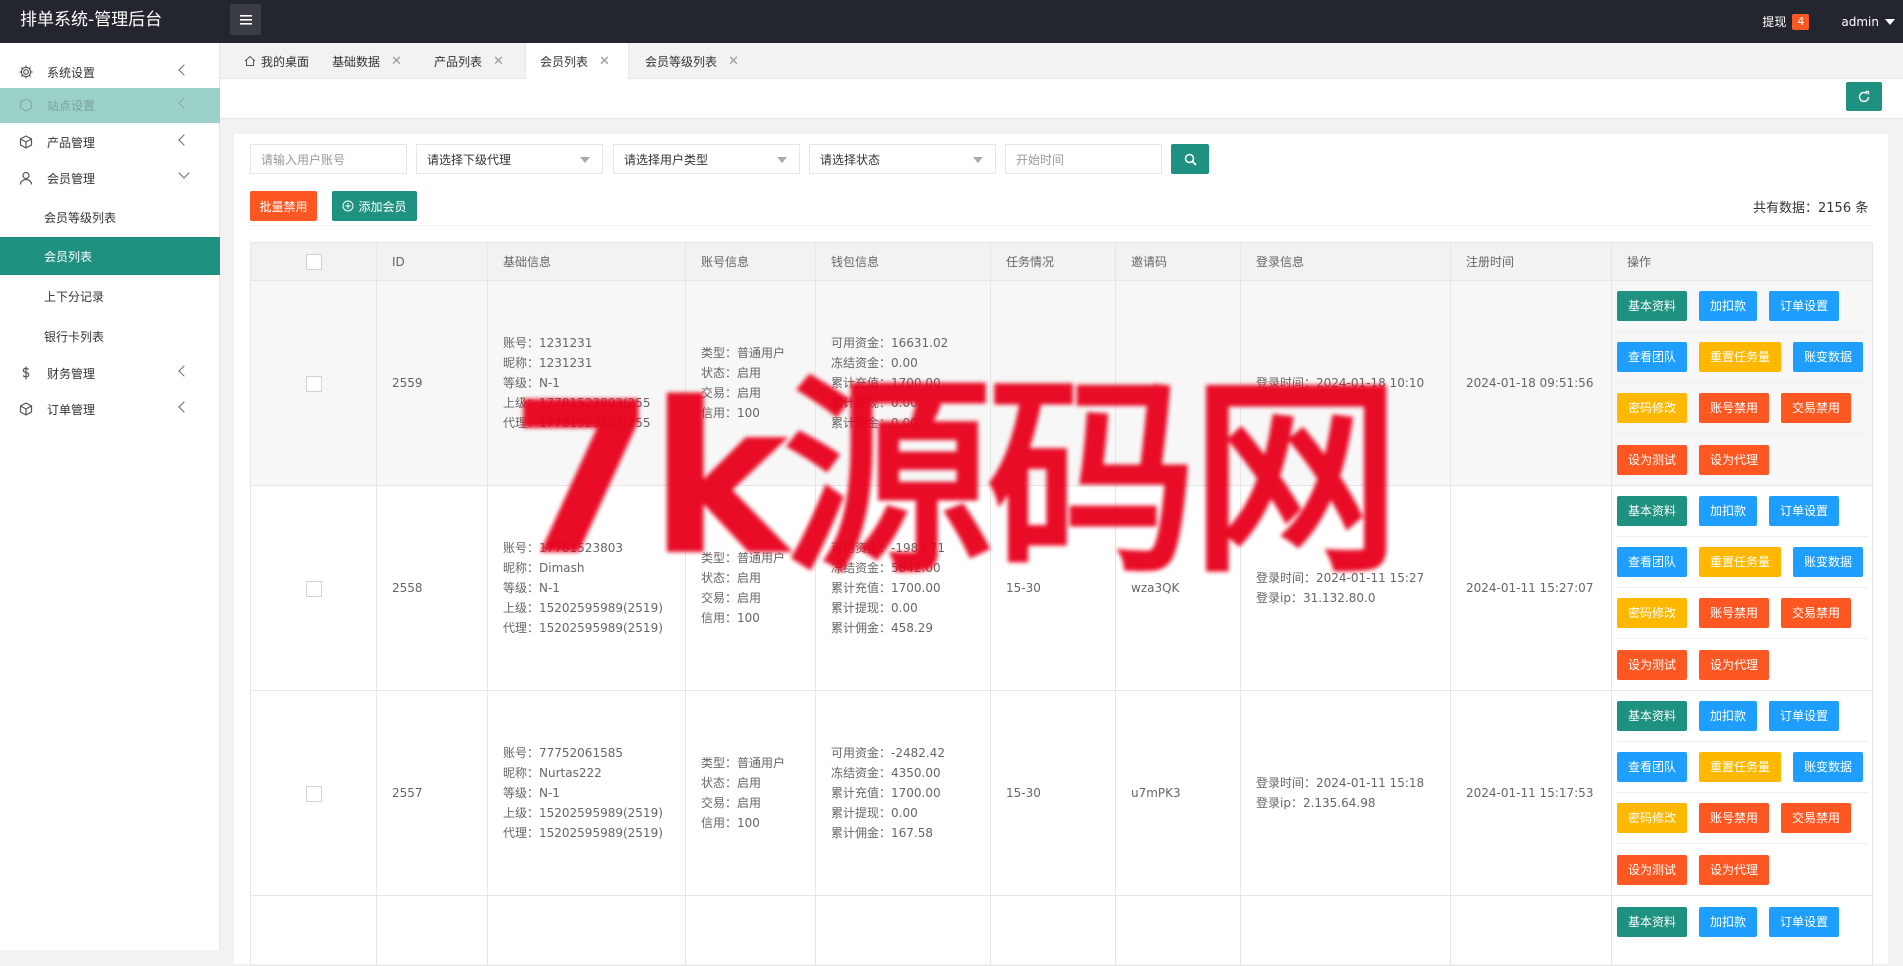 This screenshot has height=966, width=1903. I want to click on sidebar-item-members: 会员管理, so click(110, 178).